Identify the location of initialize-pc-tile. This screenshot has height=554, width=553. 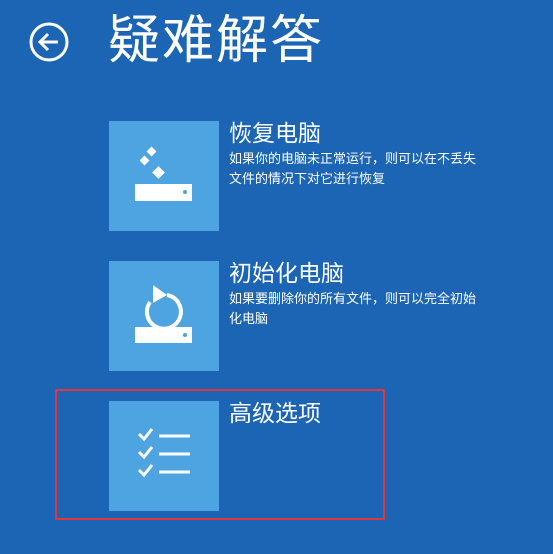
(164, 316).